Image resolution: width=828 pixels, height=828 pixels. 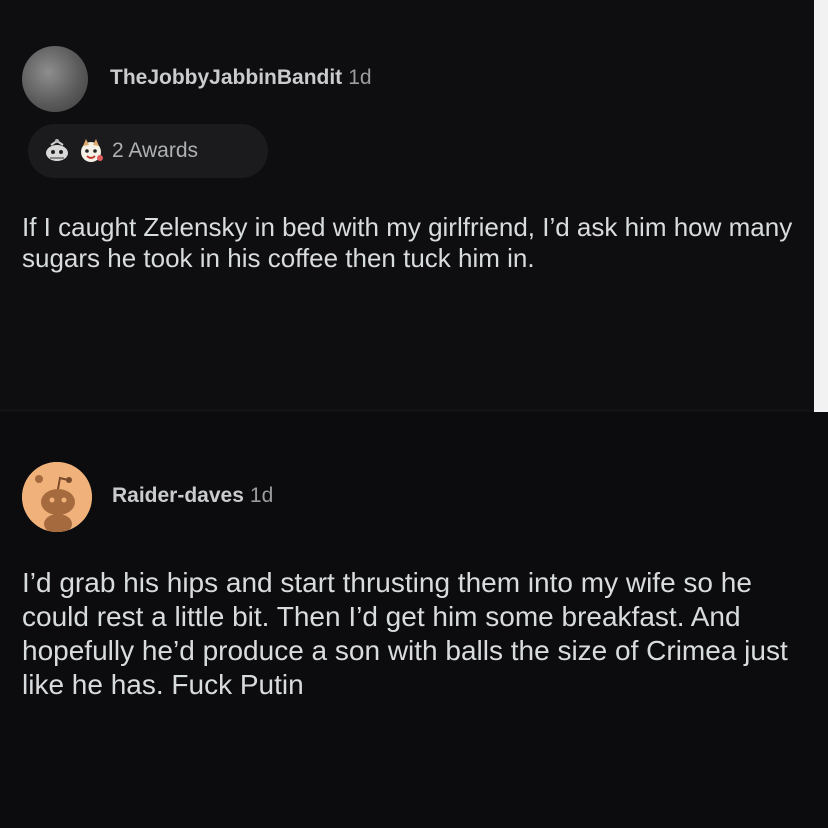 I want to click on comment-header: Raider-daves 1d, so click(x=192, y=496).